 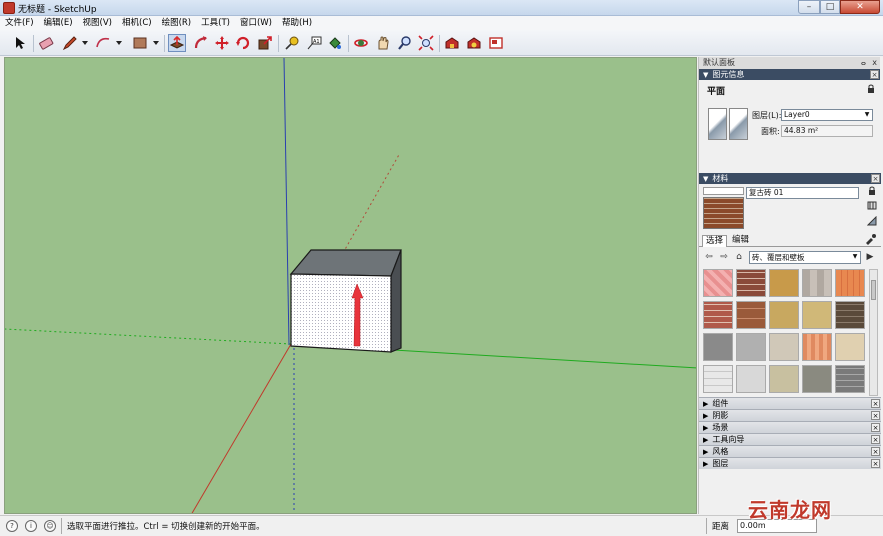 I want to click on box-front-face-selected, so click(x=341, y=313).